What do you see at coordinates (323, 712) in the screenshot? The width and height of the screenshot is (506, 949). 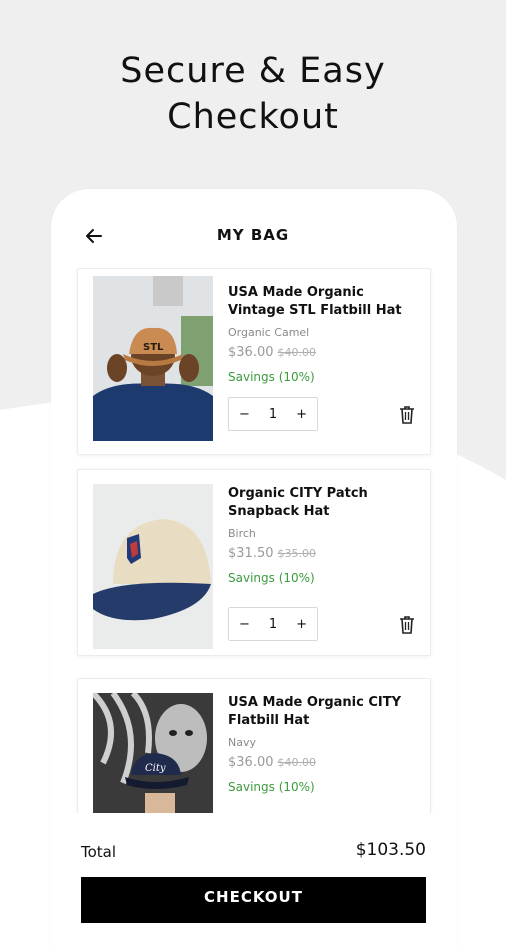 I see `product-name: USA Made Organic CITY Flatbill Hat` at bounding box center [323, 712].